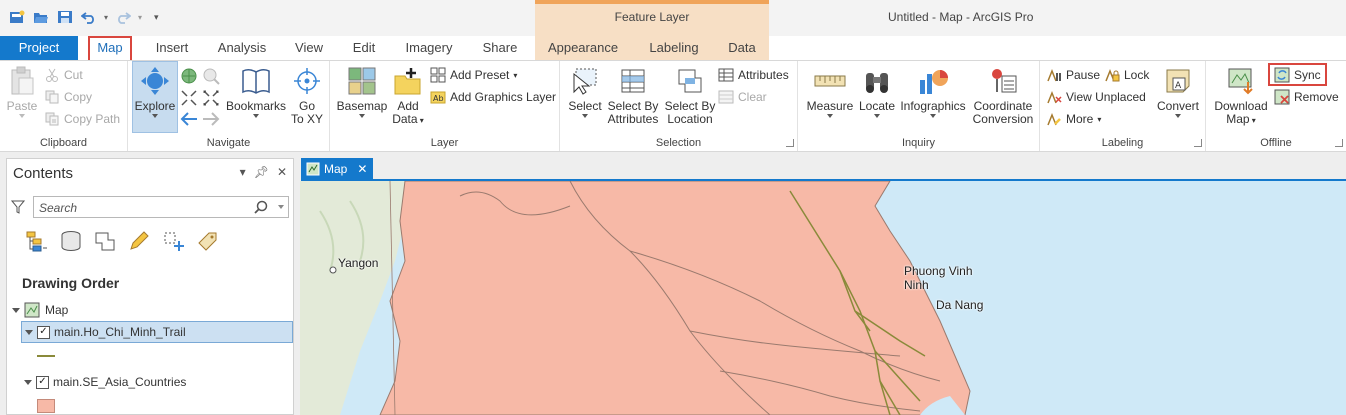  Describe the element at coordinates (281, 207) in the screenshot. I see `search-options-icon` at that location.